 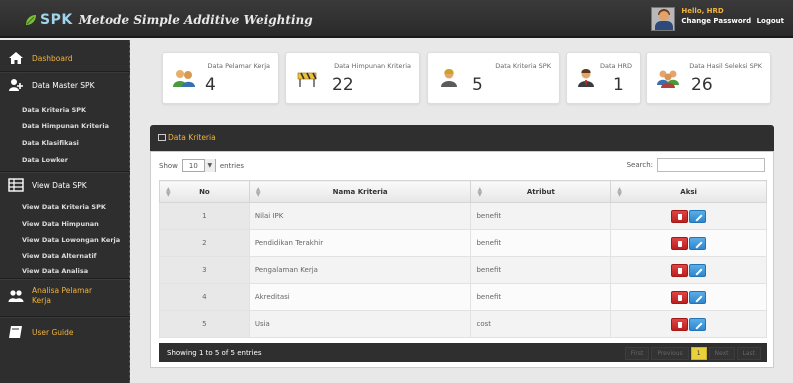 What do you see at coordinates (688, 191) in the screenshot?
I see `column-header-aksi: ▲ ▼ Aksi` at bounding box center [688, 191].